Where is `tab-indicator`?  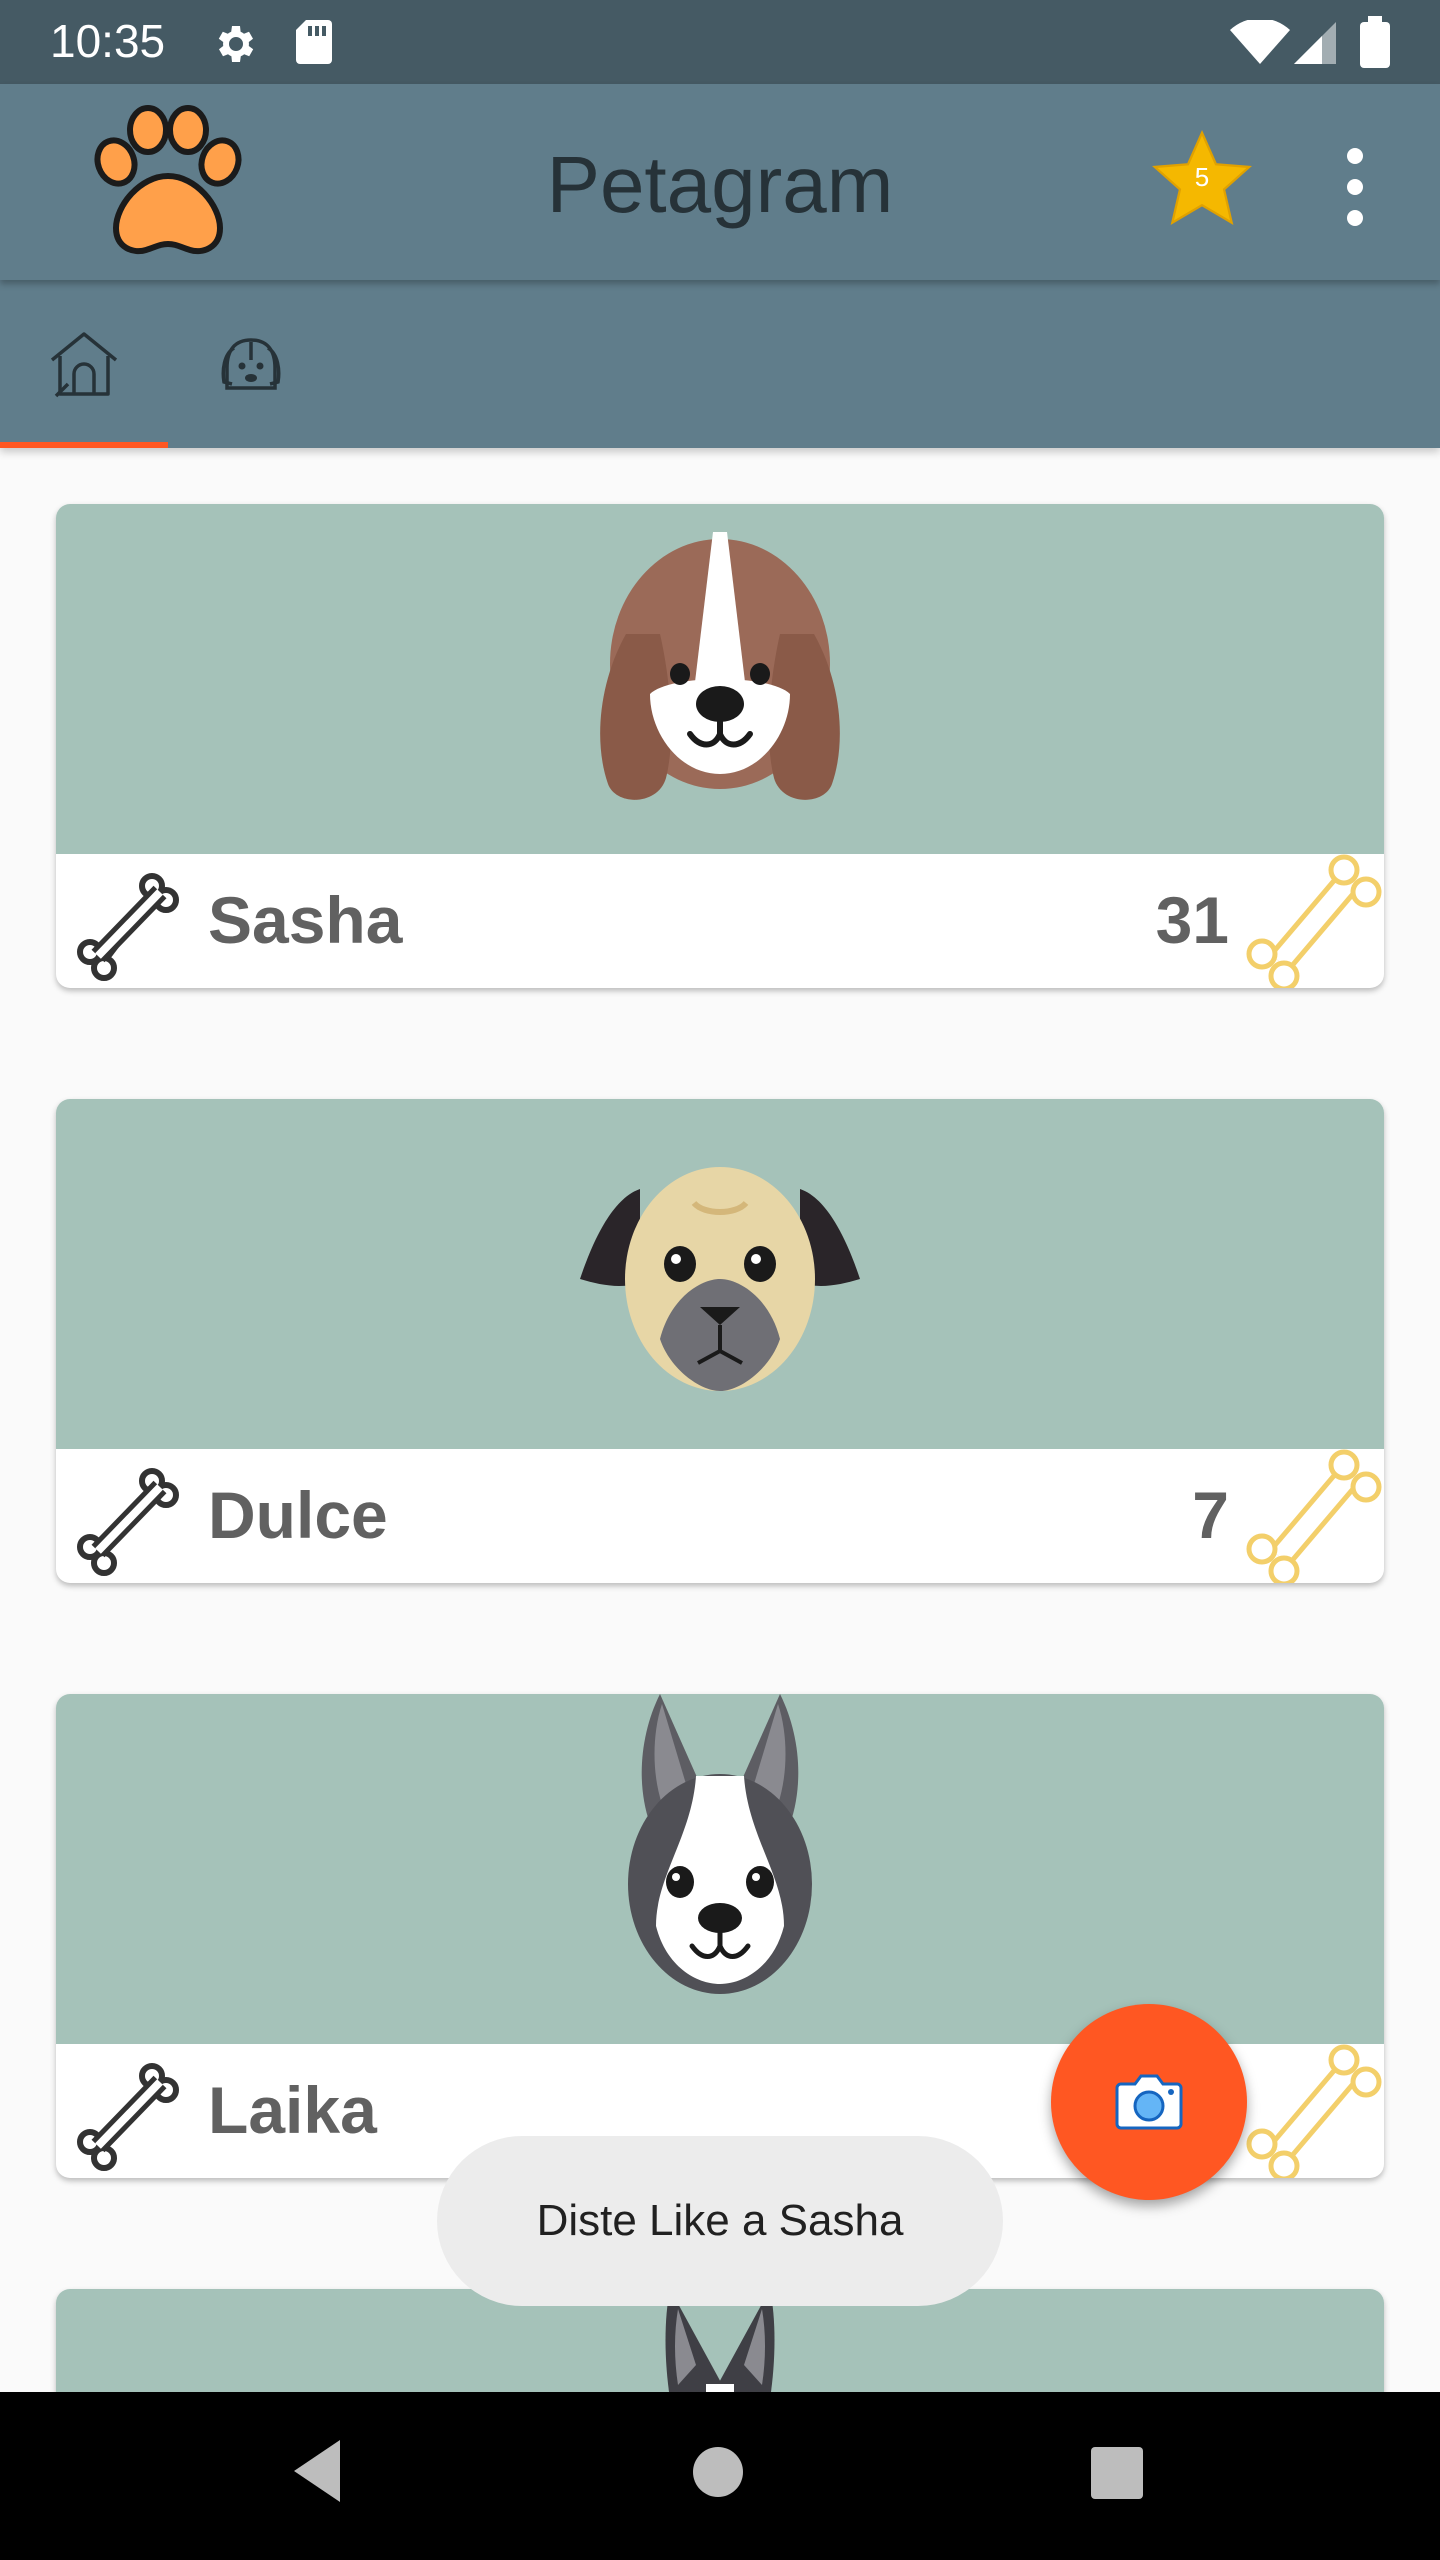 tab-indicator is located at coordinates (84, 445).